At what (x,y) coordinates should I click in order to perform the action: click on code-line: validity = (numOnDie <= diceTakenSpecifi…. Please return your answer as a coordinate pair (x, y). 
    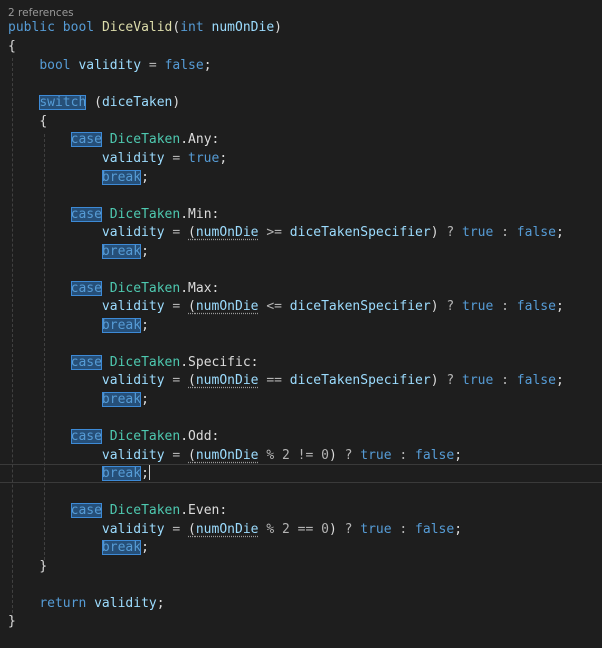
    Looking at the image, I should click on (332, 306).